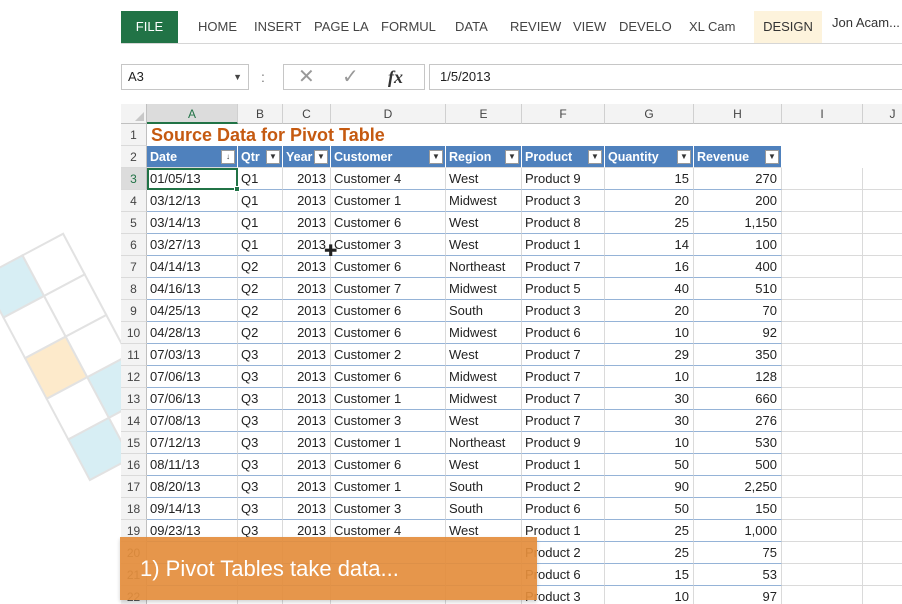 This screenshot has height=604, width=902. Describe the element at coordinates (649, 509) in the screenshot. I see `table-cell: 50` at that location.